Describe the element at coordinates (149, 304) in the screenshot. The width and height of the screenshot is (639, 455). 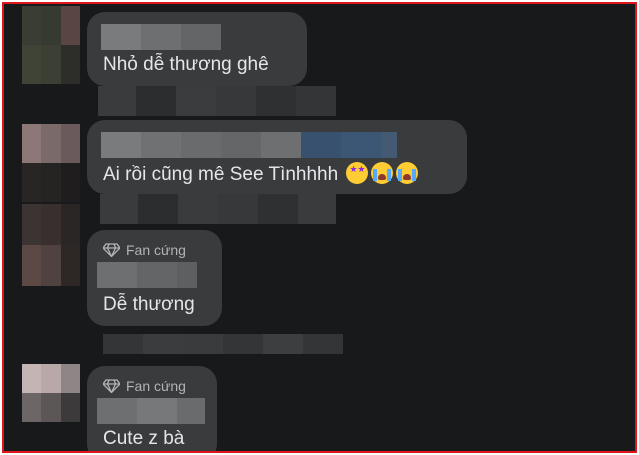
I see `comment-text: Dễ thương` at that location.